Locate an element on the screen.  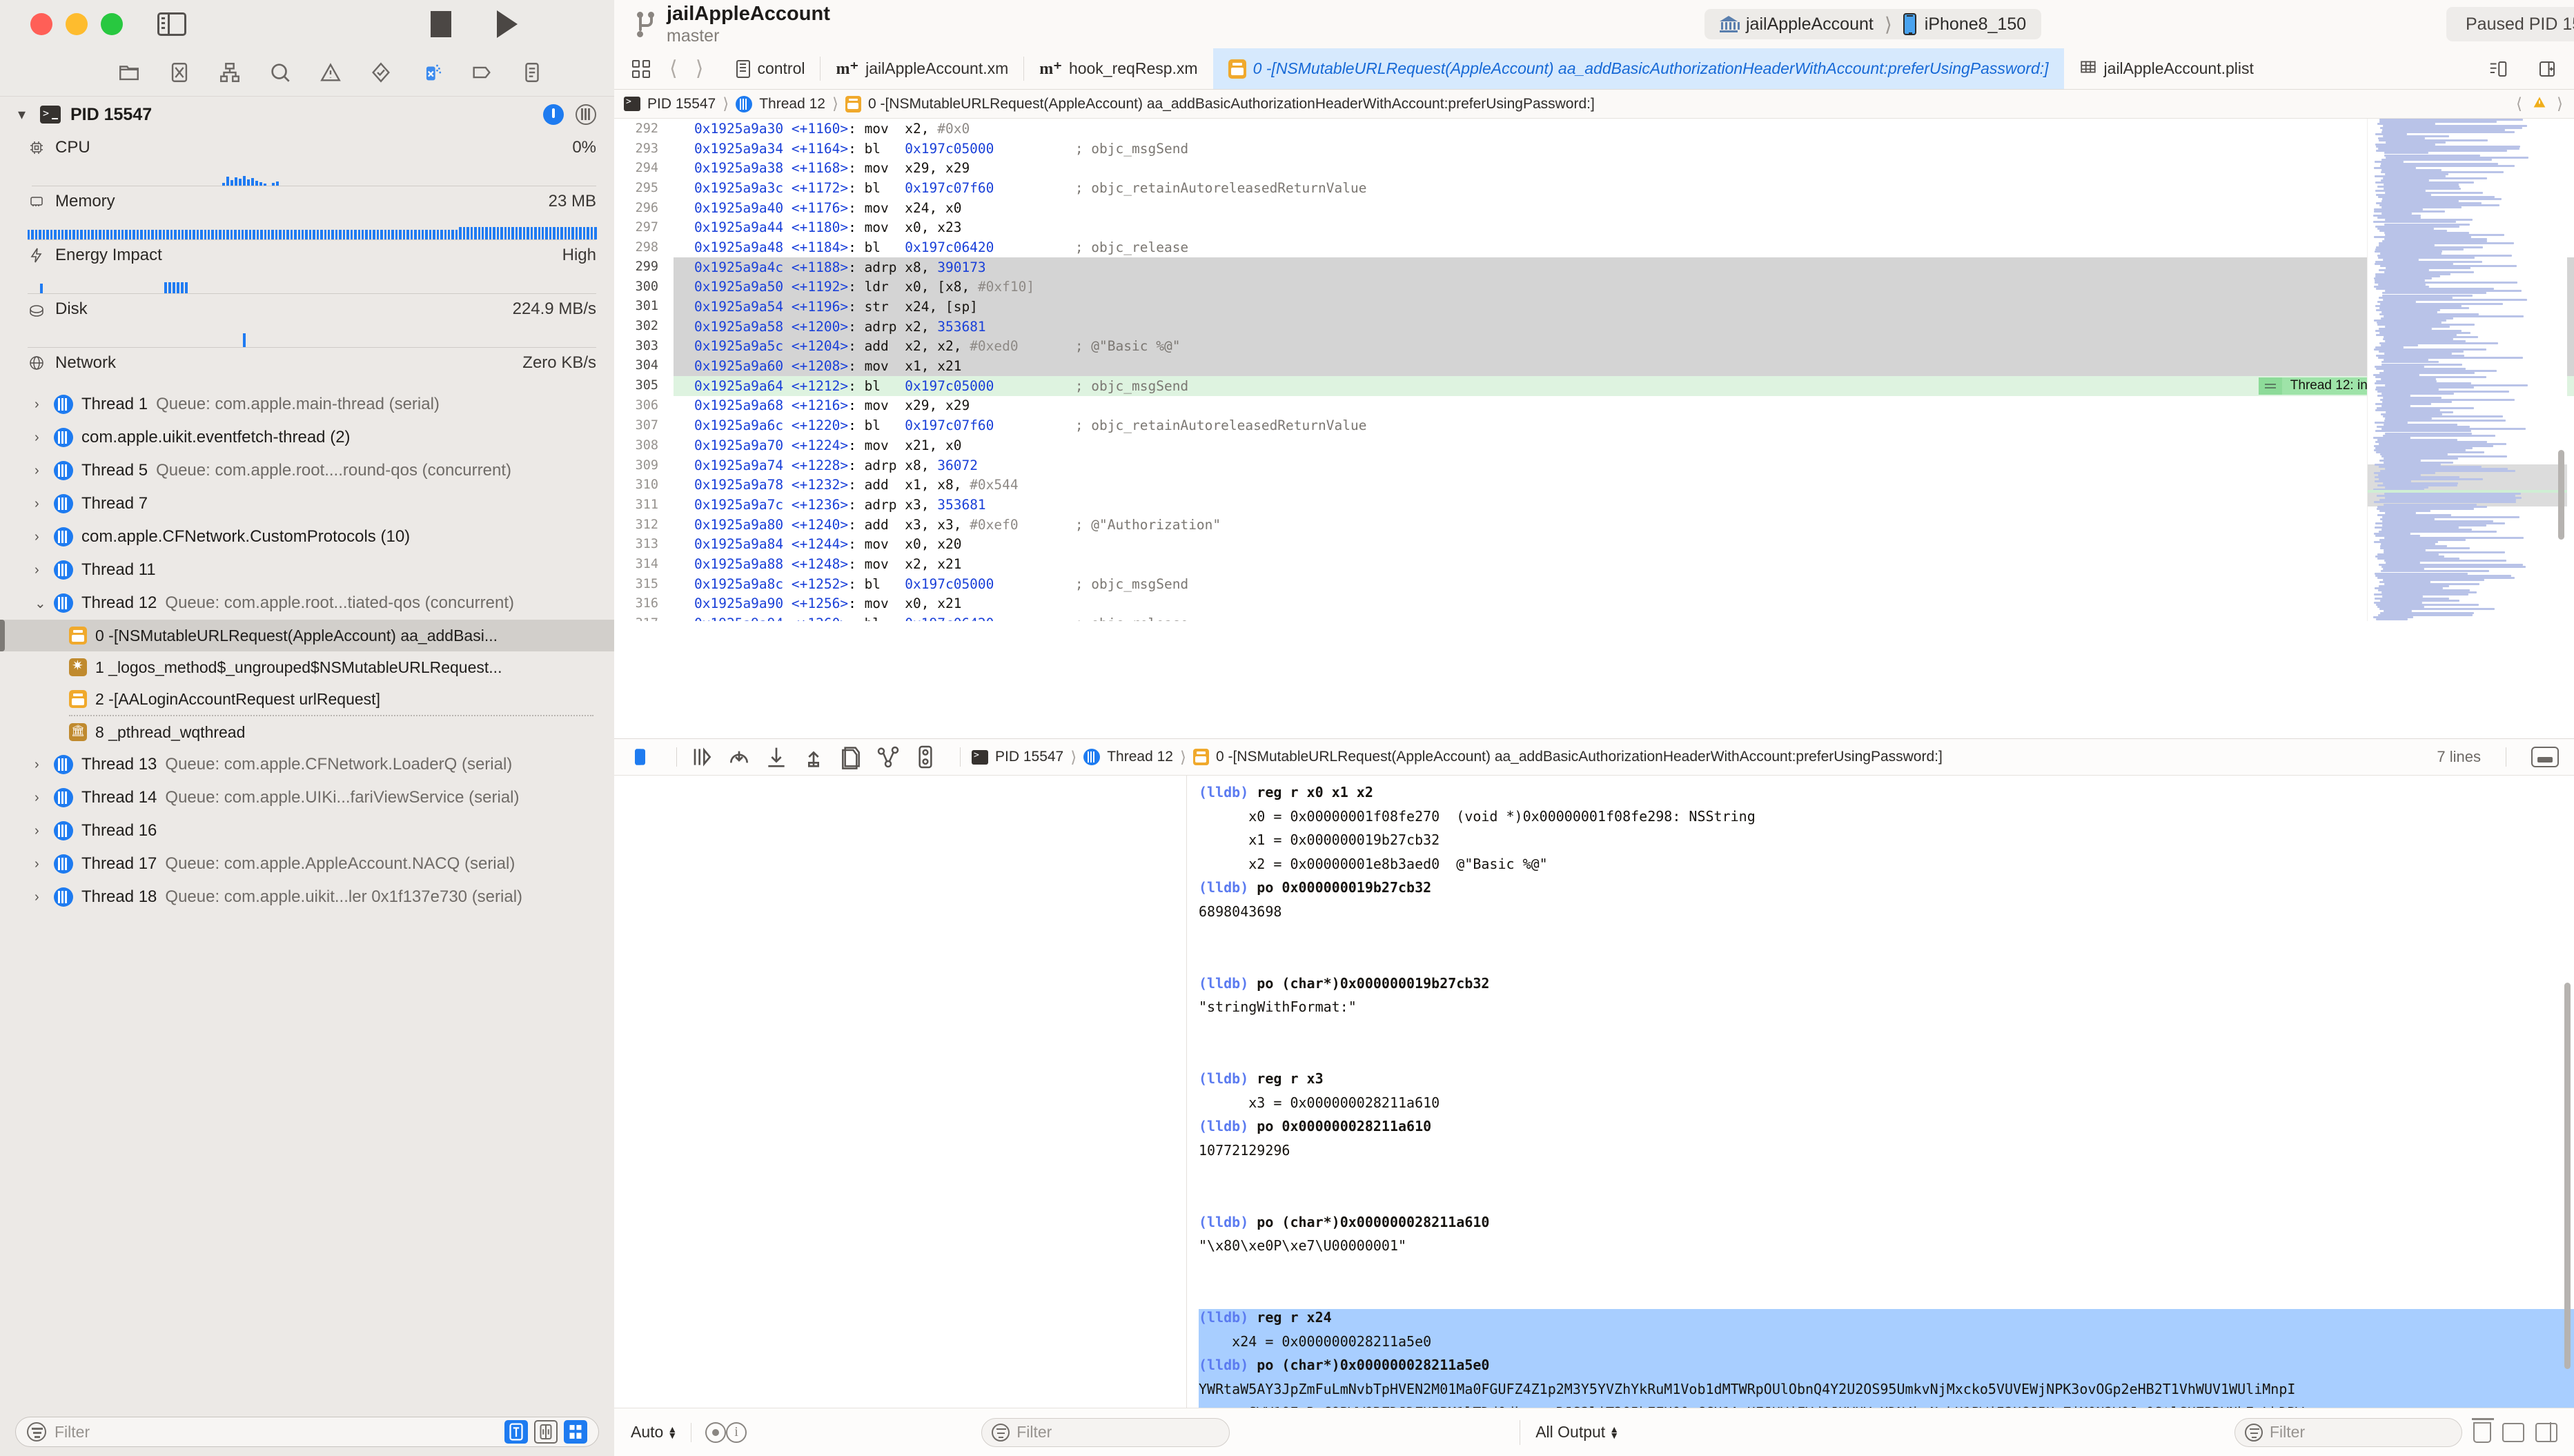
assistant-editor-icon is located at coordinates (2498, 69).